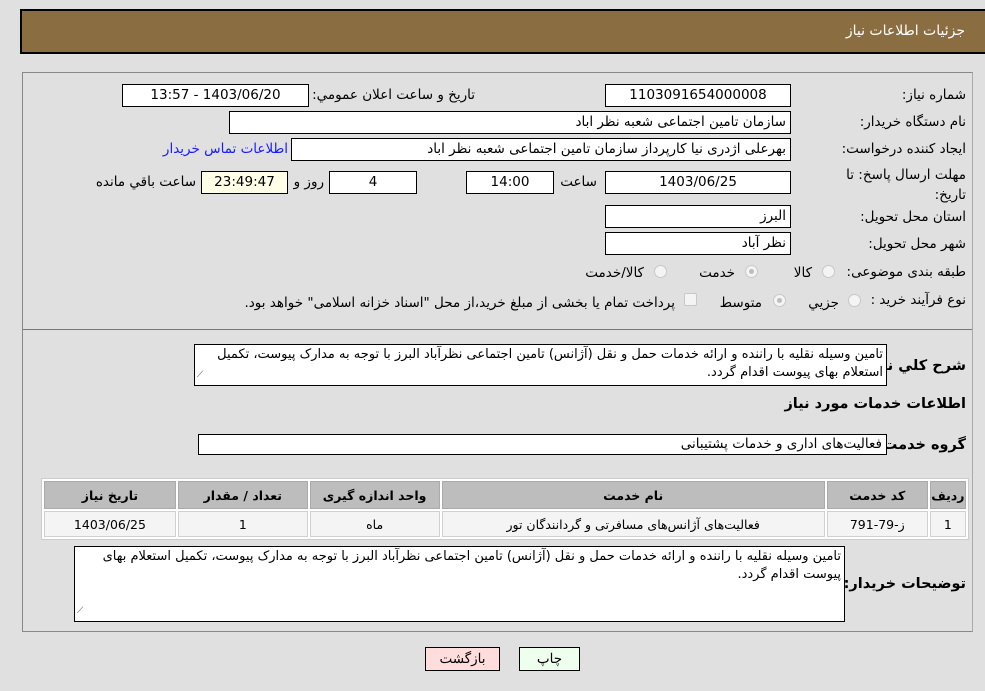 The image size is (985, 691). I want to click on deadline-label: مهلت ارسال پاسخ: تا تاريخ:, so click(906, 185).